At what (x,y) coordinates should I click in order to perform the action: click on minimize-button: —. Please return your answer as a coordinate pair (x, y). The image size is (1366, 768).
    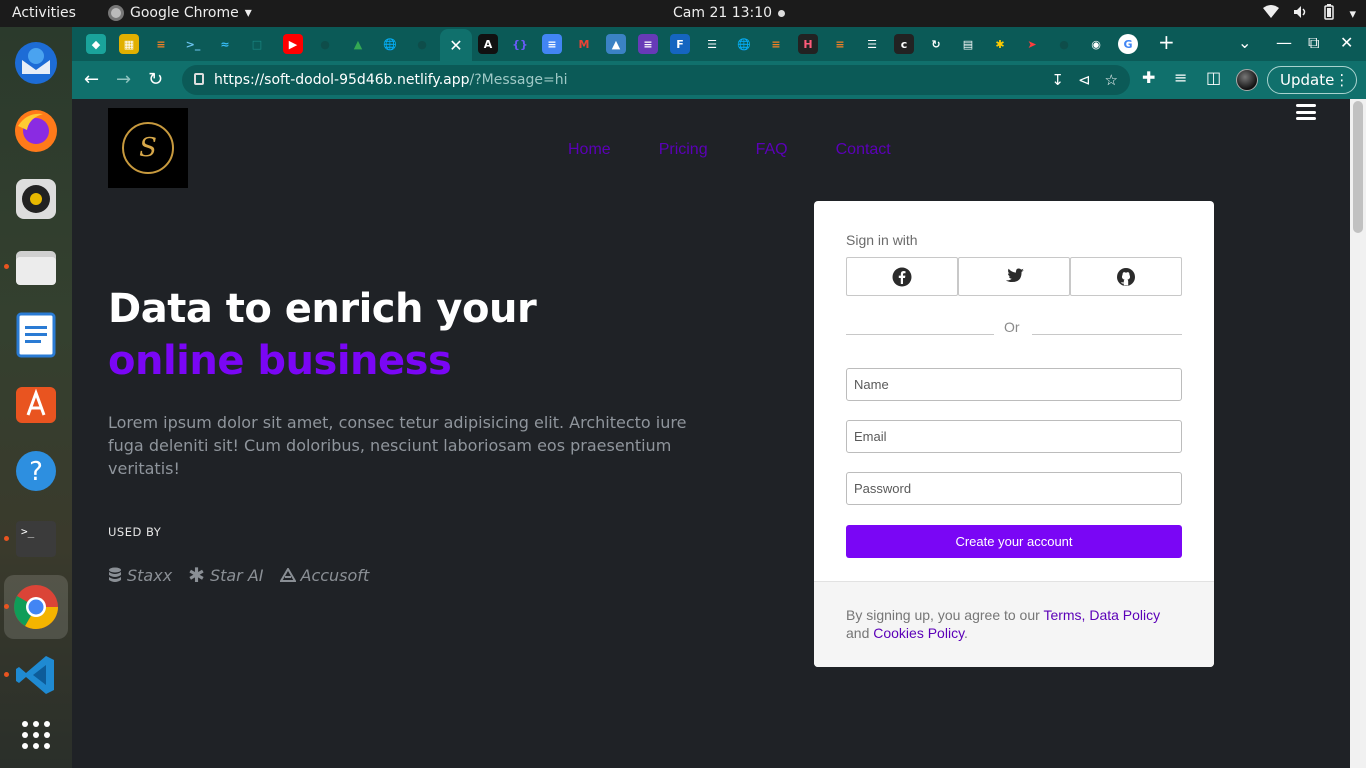
    Looking at the image, I should click on (1284, 42).